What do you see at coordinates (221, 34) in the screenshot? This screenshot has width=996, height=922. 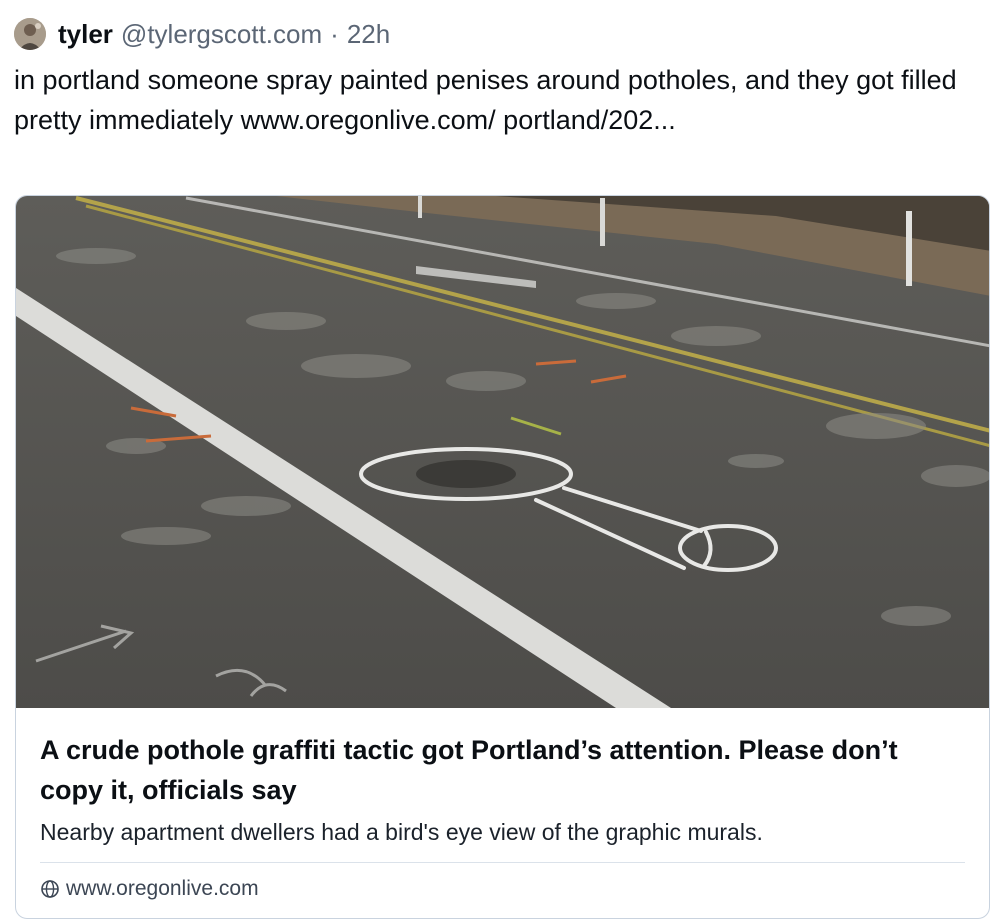 I see `author-handle: @tylergscott.com` at bounding box center [221, 34].